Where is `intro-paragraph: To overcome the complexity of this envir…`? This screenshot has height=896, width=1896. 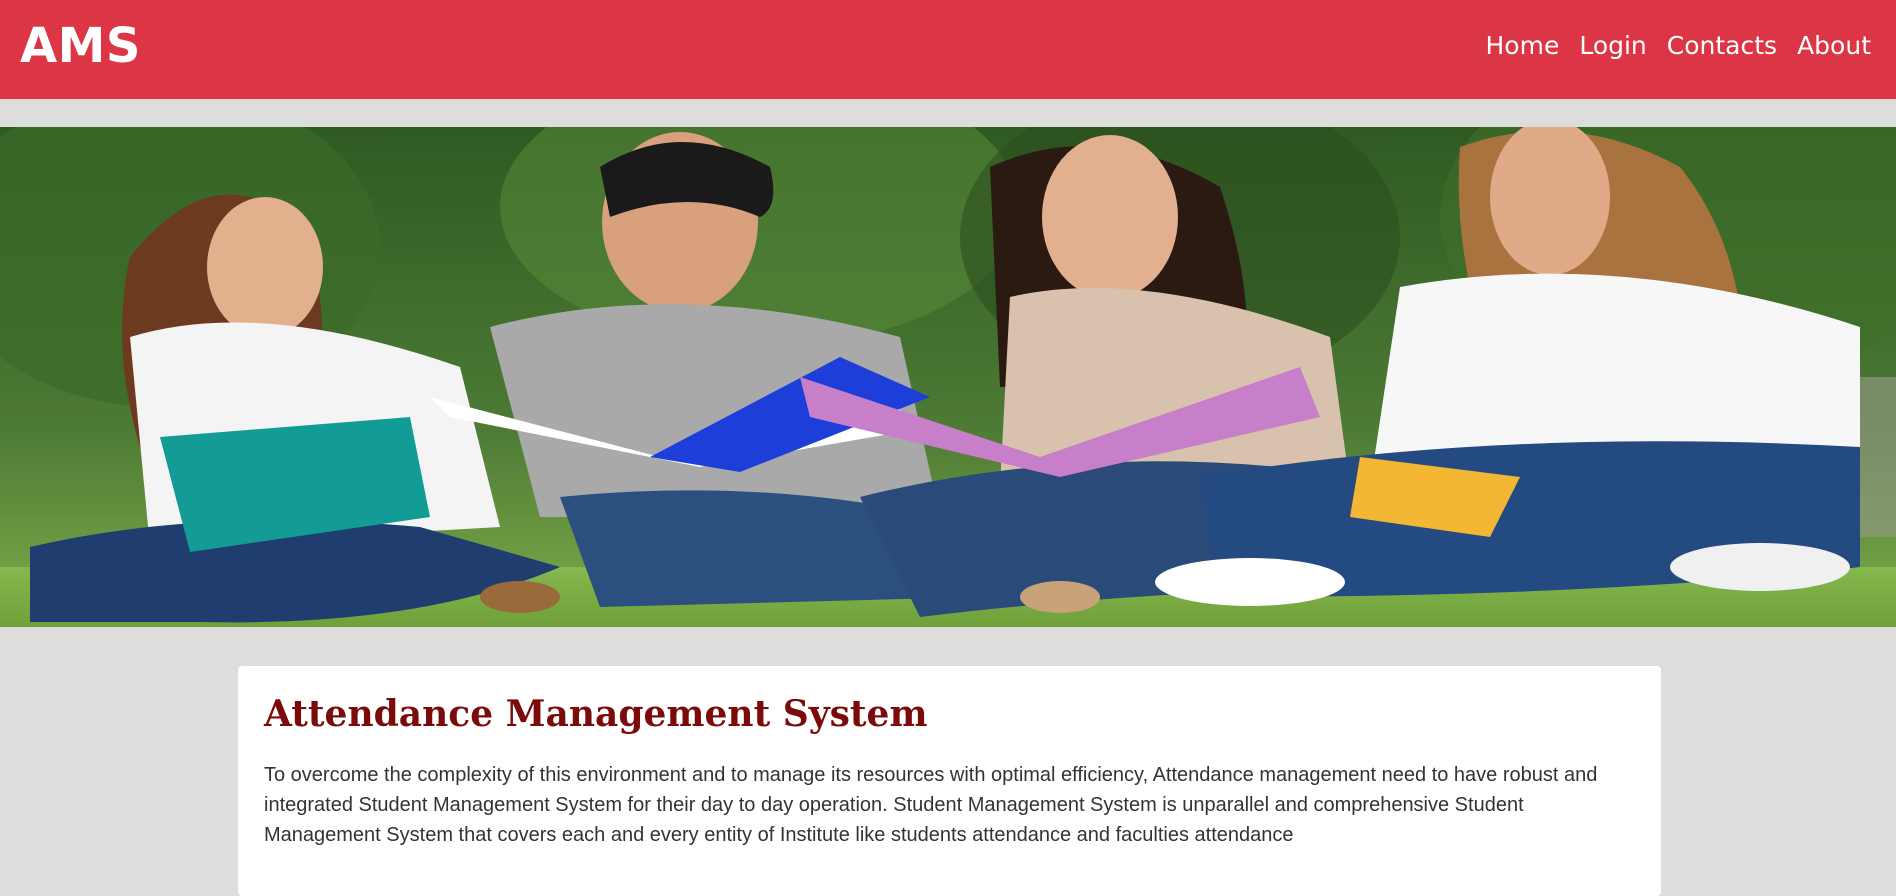
intro-paragraph: To overcome the complexity of this envir… is located at coordinates (931, 805).